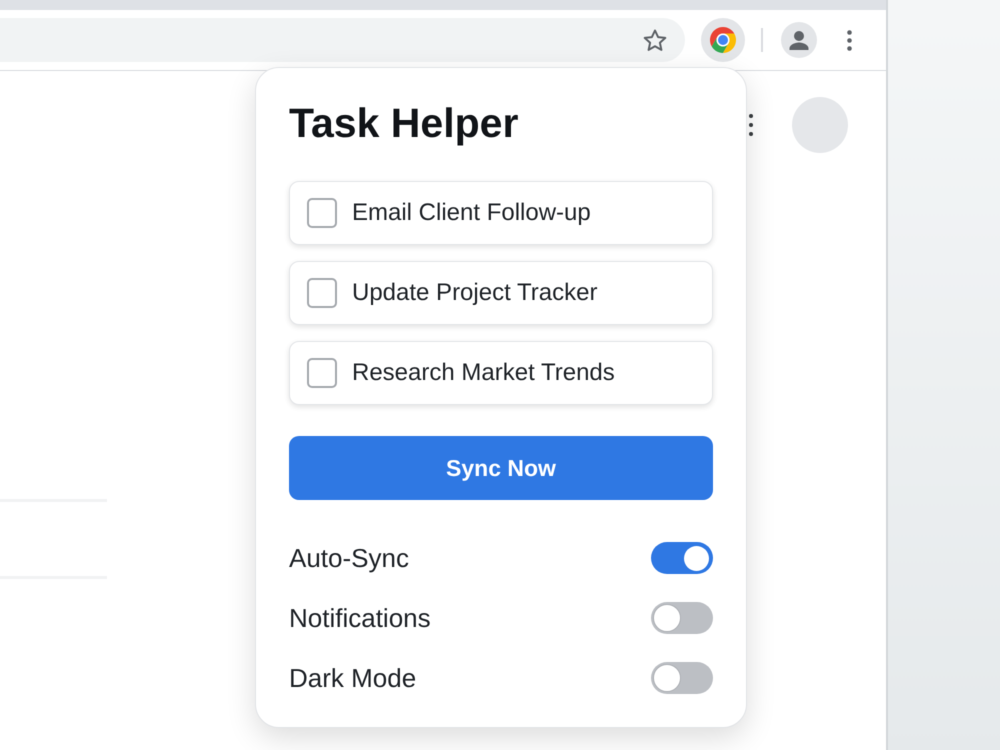 The width and height of the screenshot is (1000, 750). What do you see at coordinates (501, 468) in the screenshot?
I see `sync-now-button: Sync Now` at bounding box center [501, 468].